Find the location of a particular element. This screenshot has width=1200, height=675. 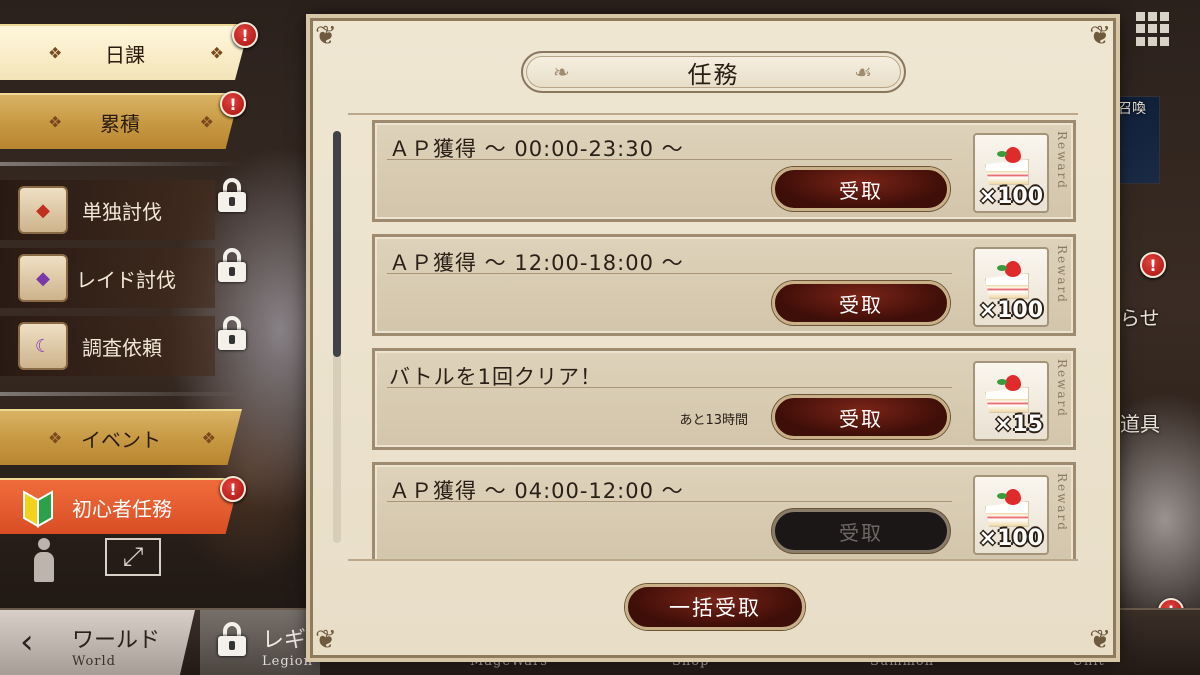

claim-button-disabled: 受取 is located at coordinates (861, 531).